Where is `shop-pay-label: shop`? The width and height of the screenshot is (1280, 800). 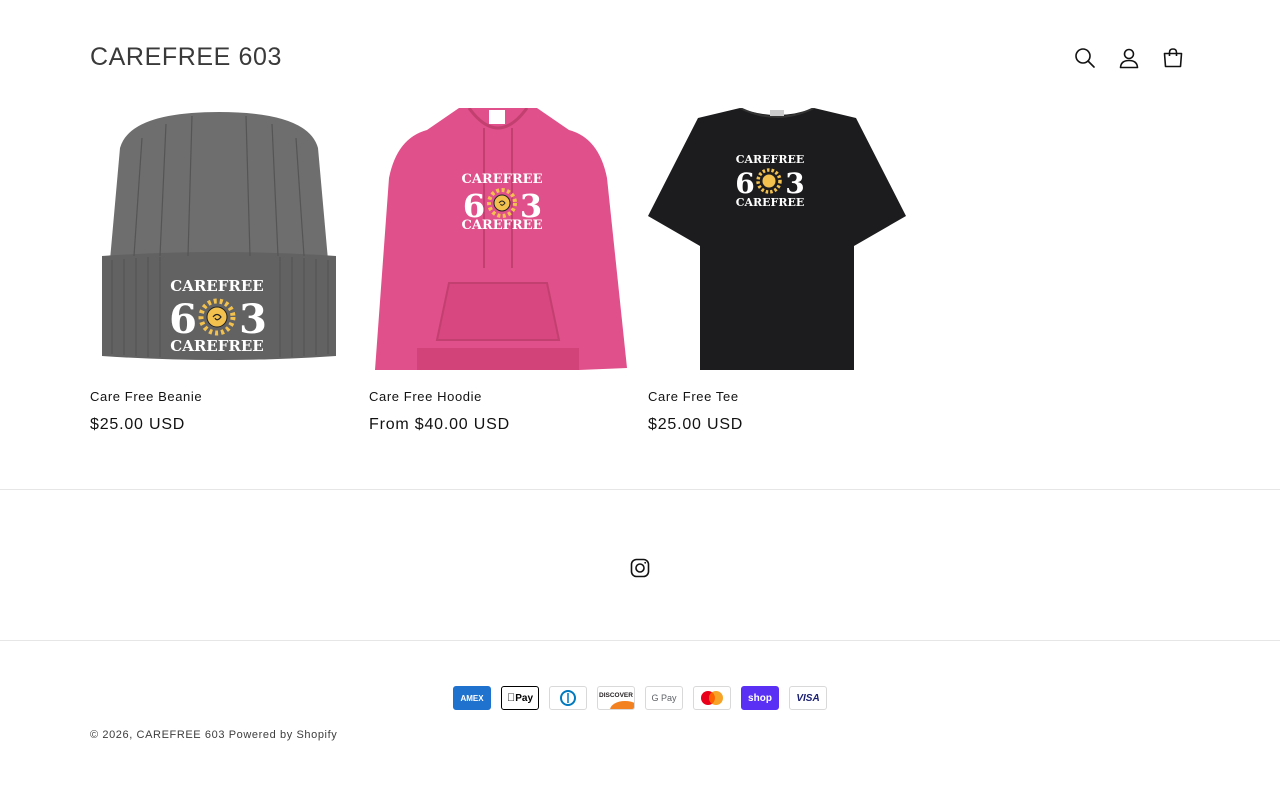 shop-pay-label: shop is located at coordinates (760, 698).